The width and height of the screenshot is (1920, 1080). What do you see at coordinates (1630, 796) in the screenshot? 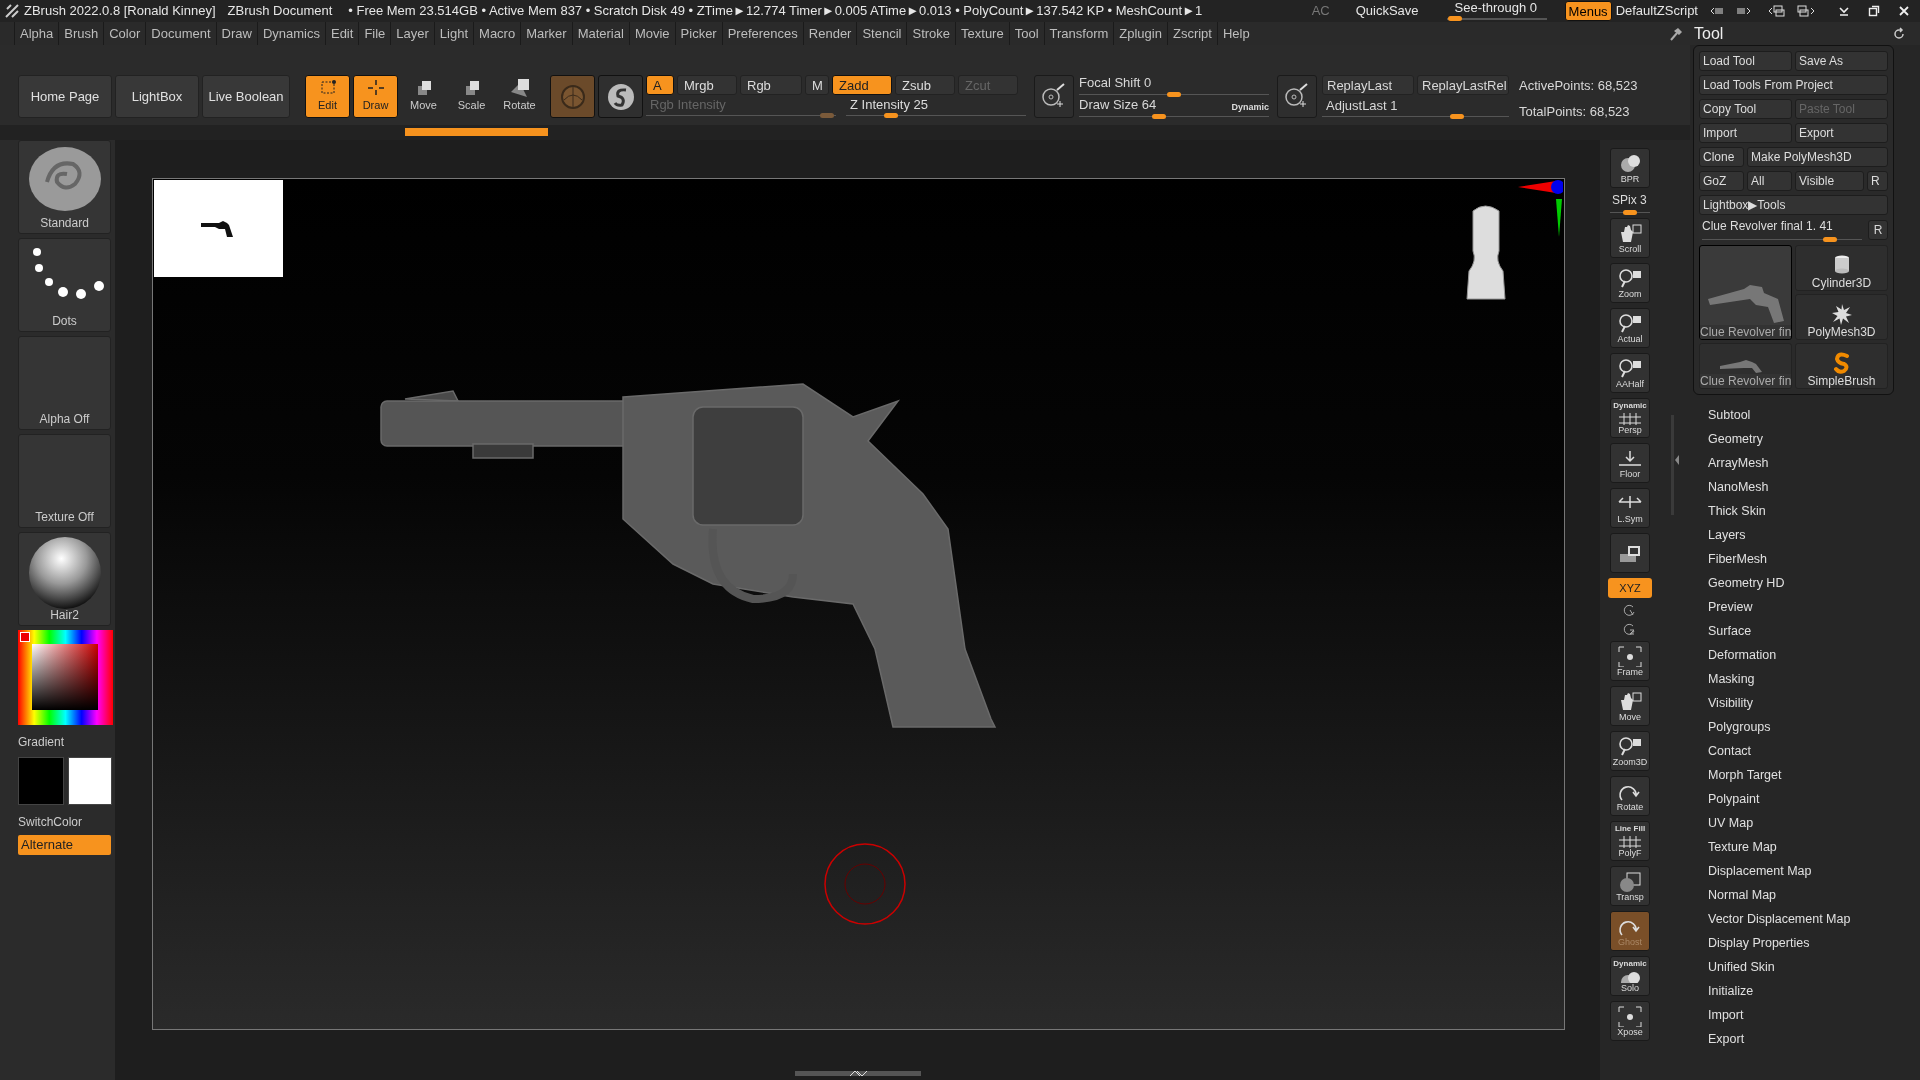
I see `view-button: Rotate` at bounding box center [1630, 796].